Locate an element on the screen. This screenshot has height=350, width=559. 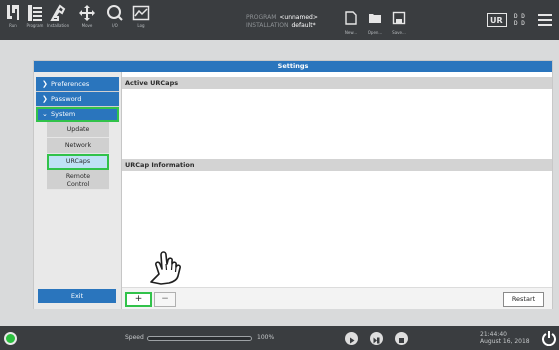
nav-io: I/O is located at coordinates (115, 16).